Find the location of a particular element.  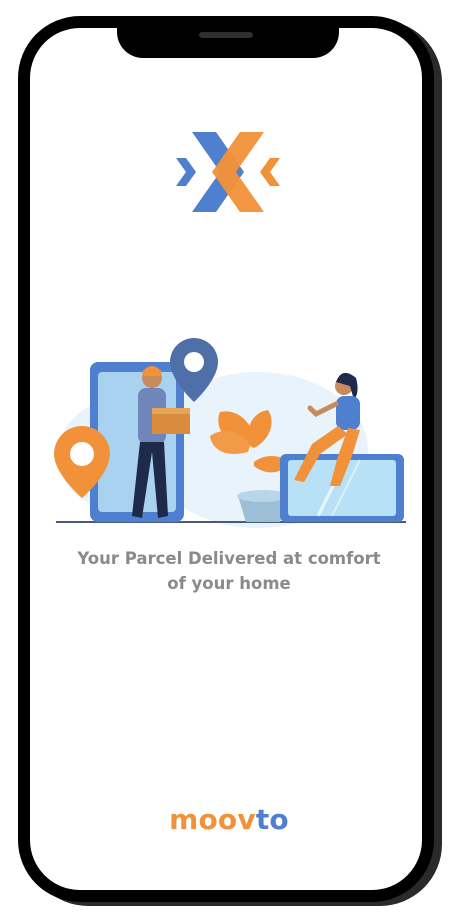

phone-notch is located at coordinates (228, 37).